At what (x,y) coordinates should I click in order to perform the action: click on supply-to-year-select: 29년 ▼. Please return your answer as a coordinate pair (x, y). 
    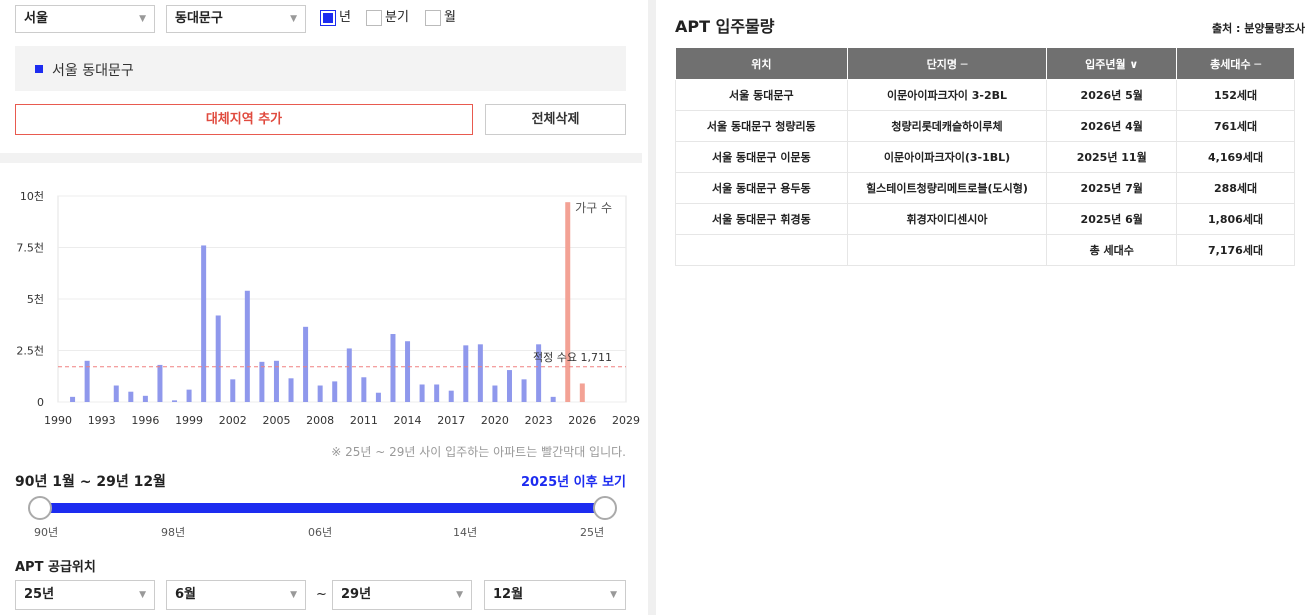
    Looking at the image, I should click on (402, 595).